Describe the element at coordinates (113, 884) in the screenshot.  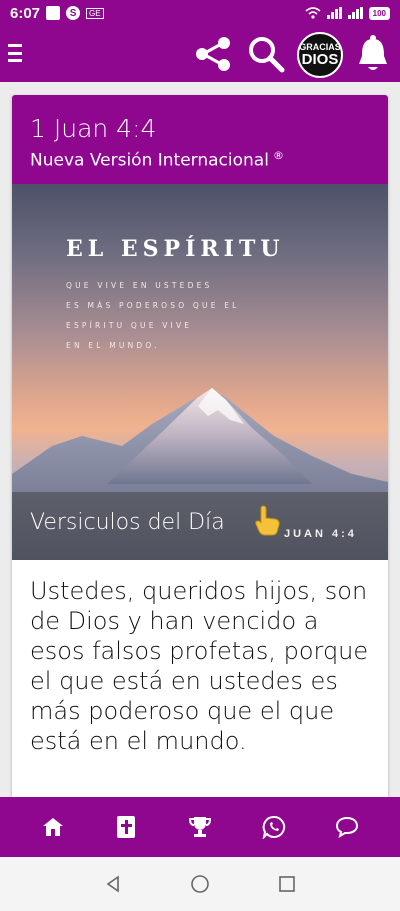
I see `back-icon` at that location.